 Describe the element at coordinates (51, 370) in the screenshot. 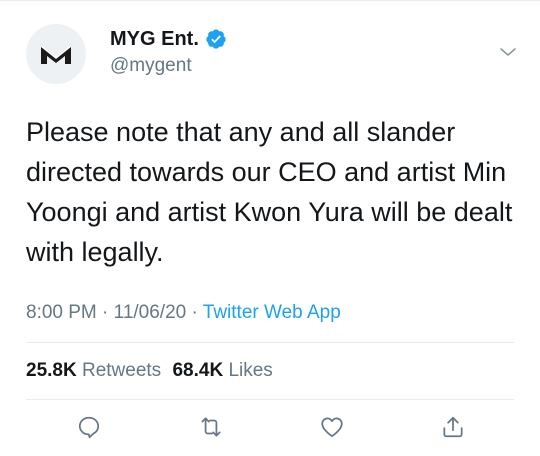

I see `retweets-count: 25.8K` at that location.